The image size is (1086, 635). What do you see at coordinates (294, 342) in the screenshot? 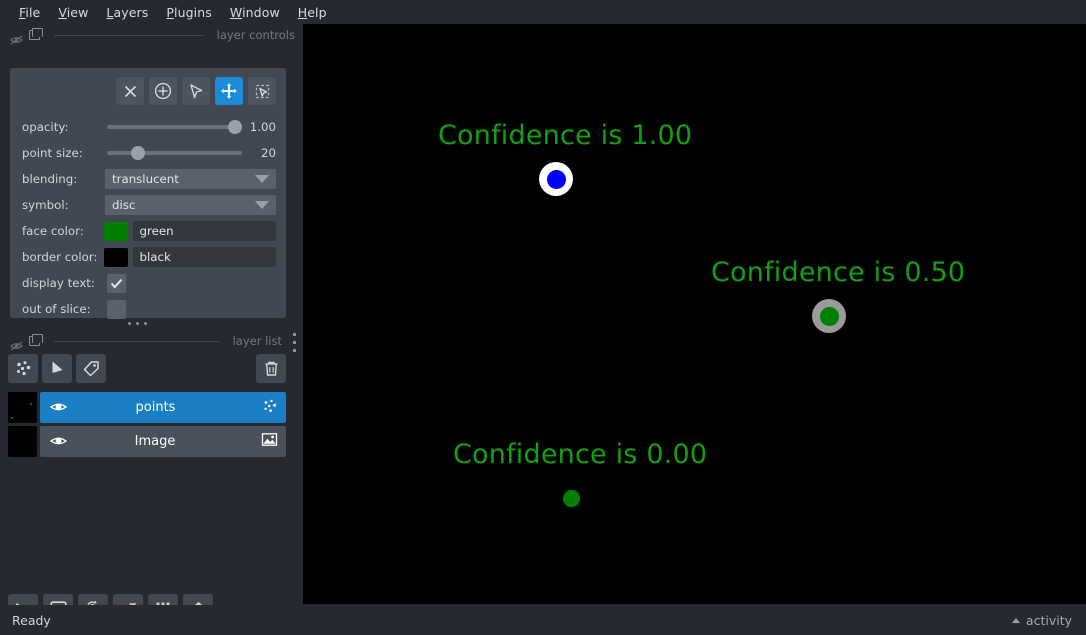
I see `vertical-splitter-handle` at bounding box center [294, 342].